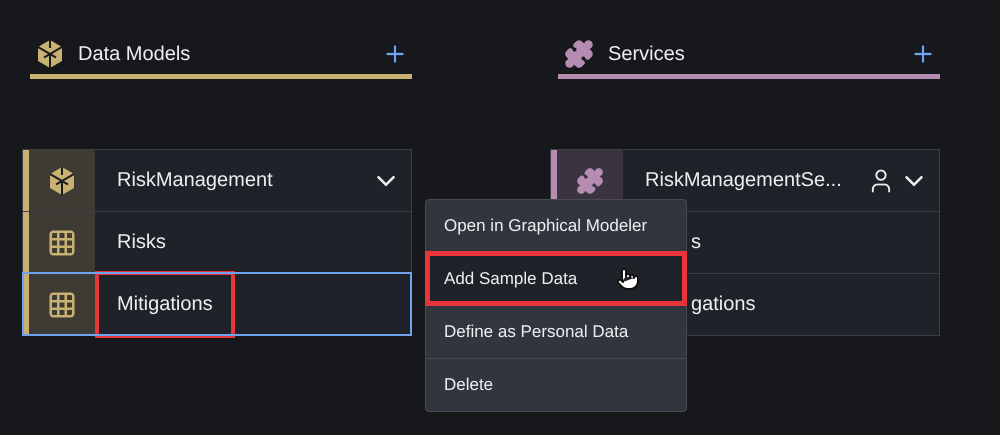 This screenshot has height=435, width=1000. I want to click on menu-item: Define as Personal Data, so click(556, 331).